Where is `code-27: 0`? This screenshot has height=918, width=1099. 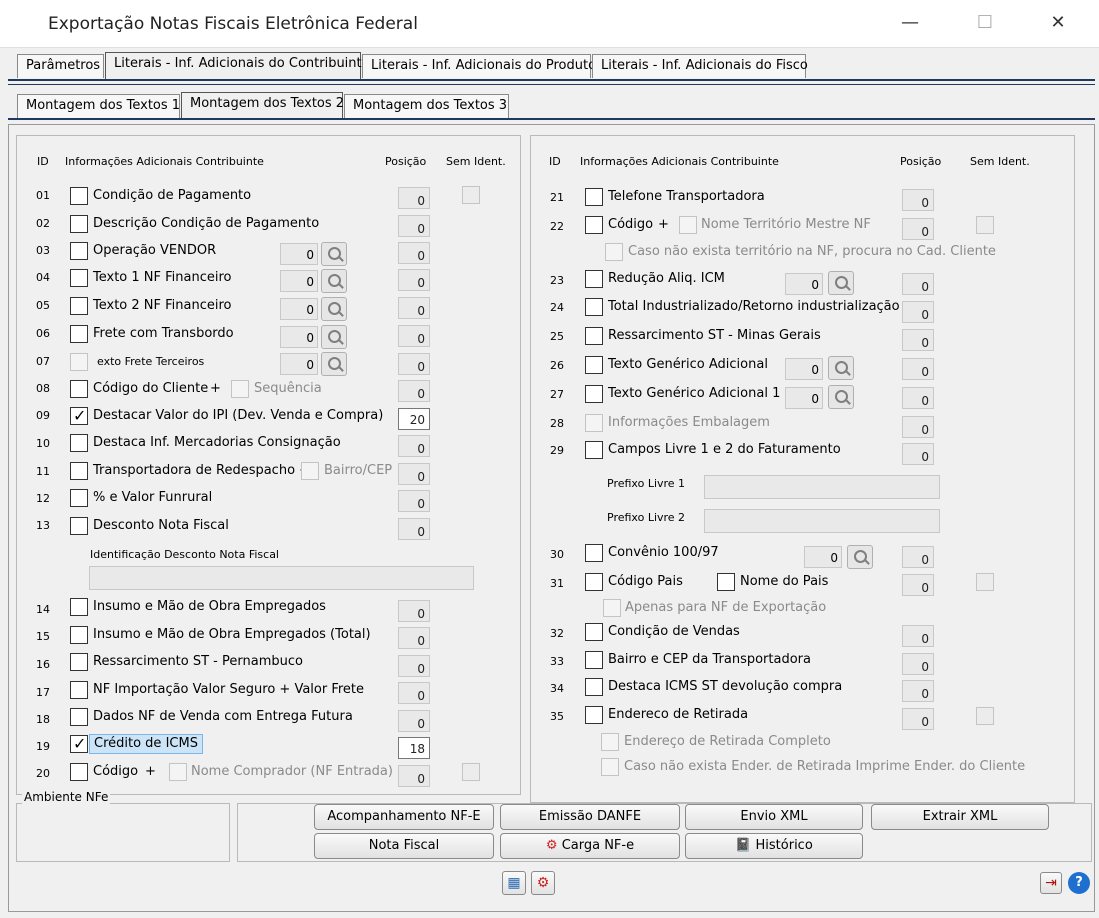
code-27: 0 is located at coordinates (804, 398).